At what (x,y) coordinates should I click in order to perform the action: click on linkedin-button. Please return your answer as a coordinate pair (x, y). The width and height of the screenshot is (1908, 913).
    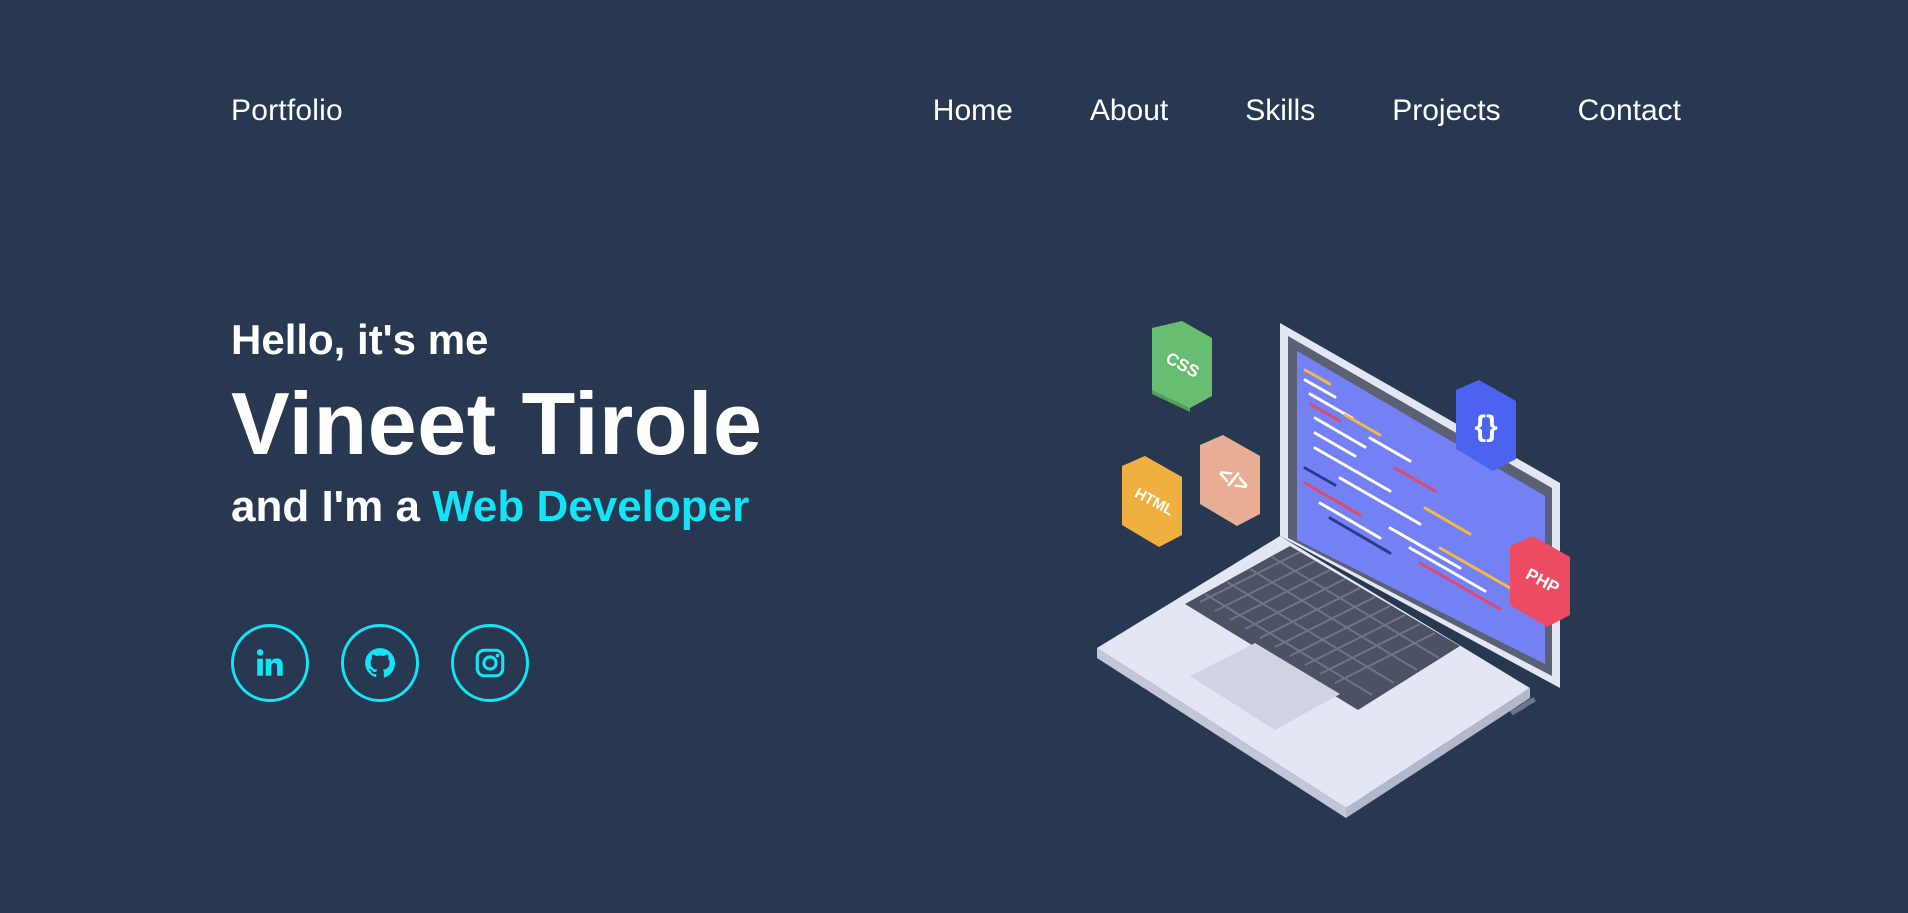
    Looking at the image, I should click on (270, 663).